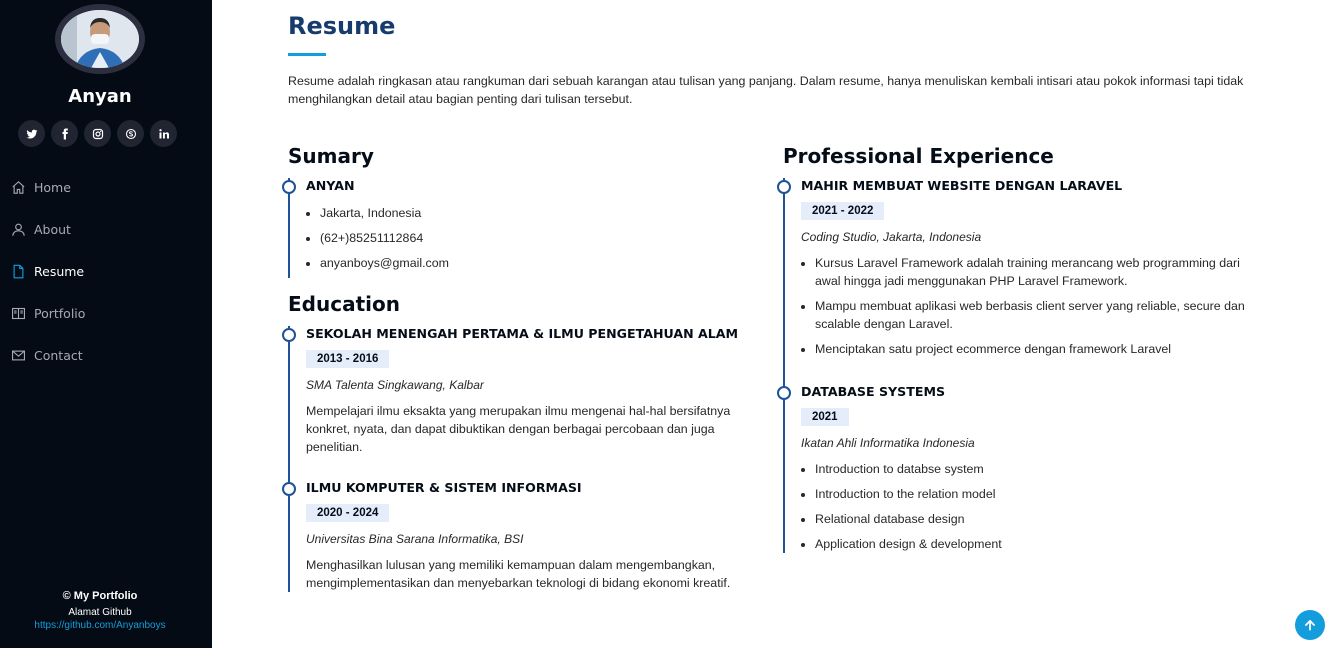  What do you see at coordinates (60, 313) in the screenshot?
I see `nav-label-portfolio: Portfolio` at bounding box center [60, 313].